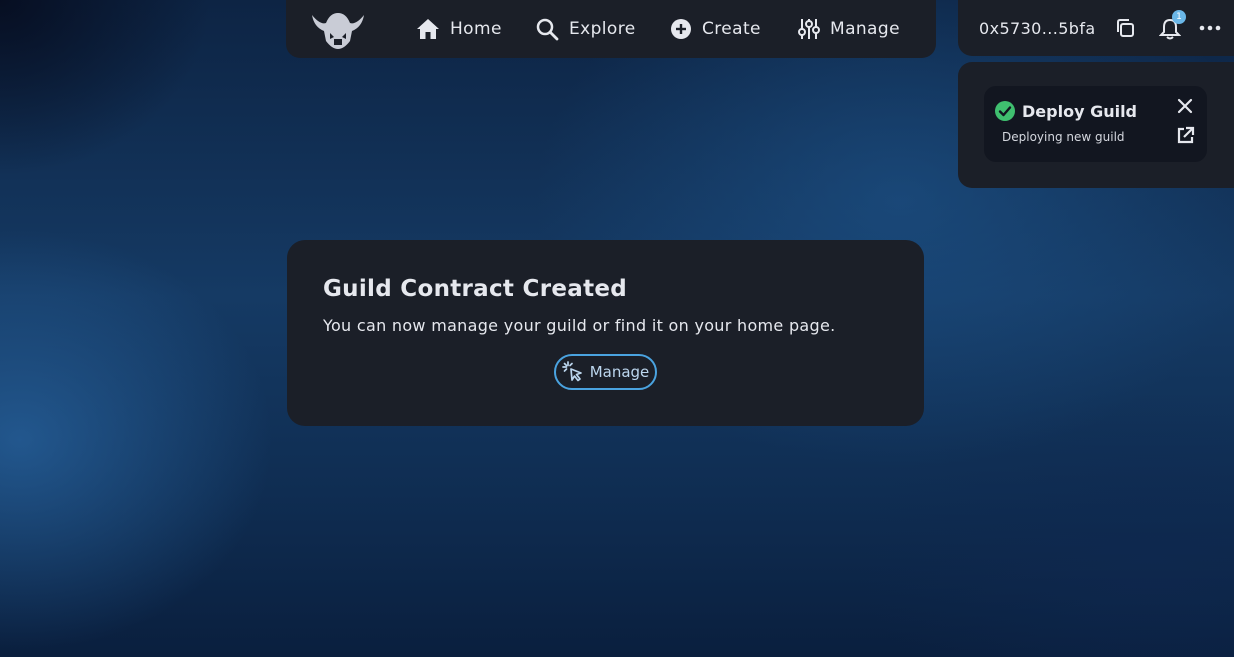 Image resolution: width=1234 pixels, height=657 pixels. Describe the element at coordinates (1185, 106) in the screenshot. I see `close-icon` at that location.